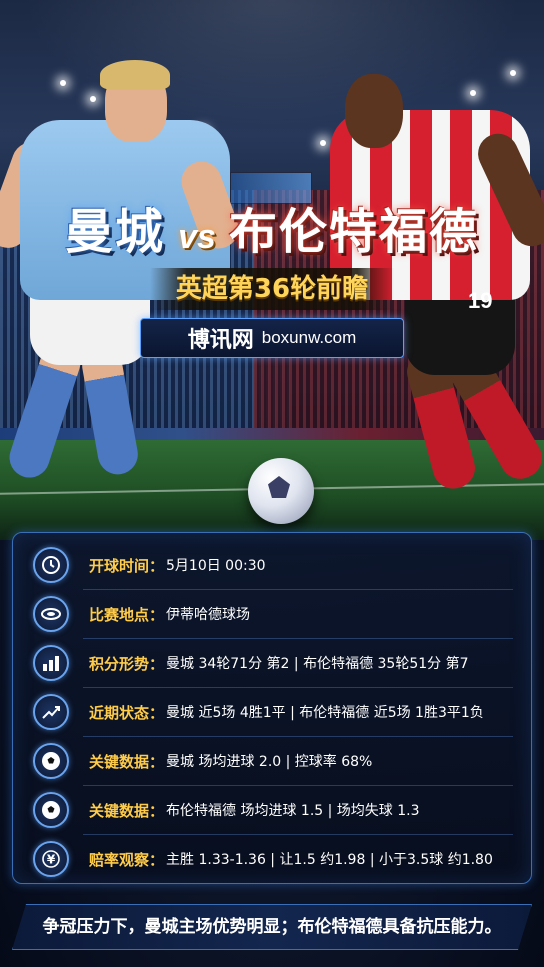  What do you see at coordinates (127, 565) in the screenshot?
I see `info-label: 开球时间：` at bounding box center [127, 565].